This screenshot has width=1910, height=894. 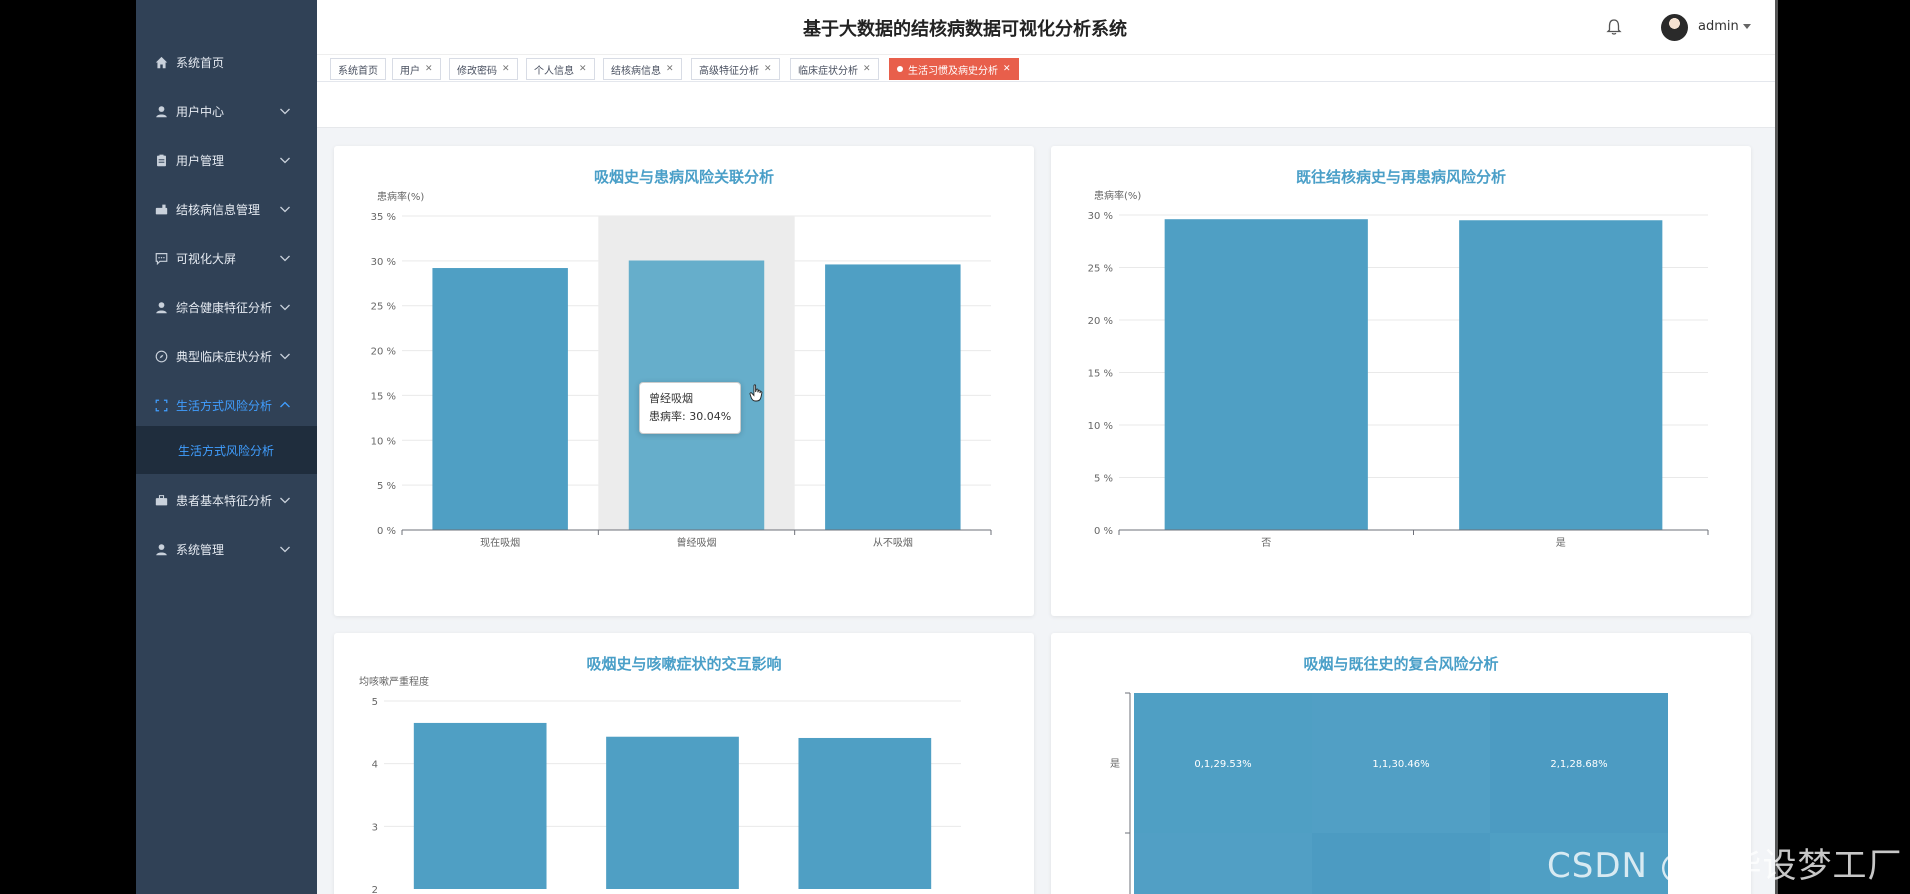 I want to click on sidebar-item-label: 生活方式风险分析, so click(x=224, y=405).